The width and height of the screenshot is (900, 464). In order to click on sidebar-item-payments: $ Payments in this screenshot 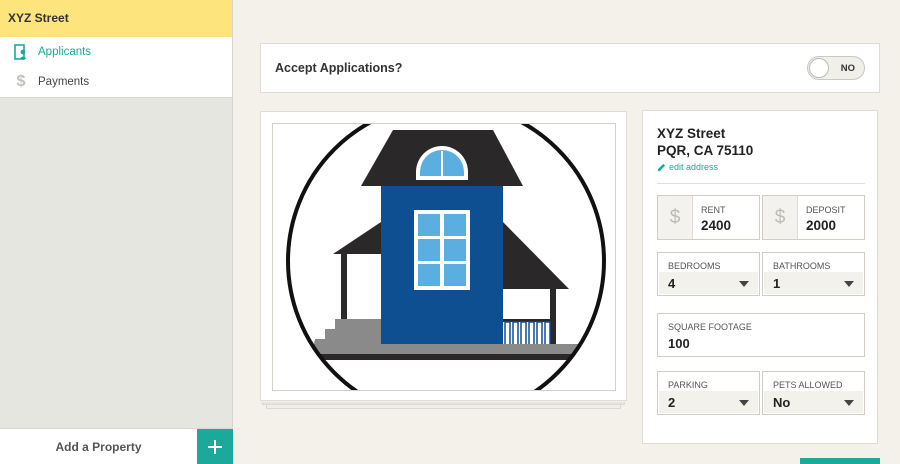, I will do `click(116, 82)`.